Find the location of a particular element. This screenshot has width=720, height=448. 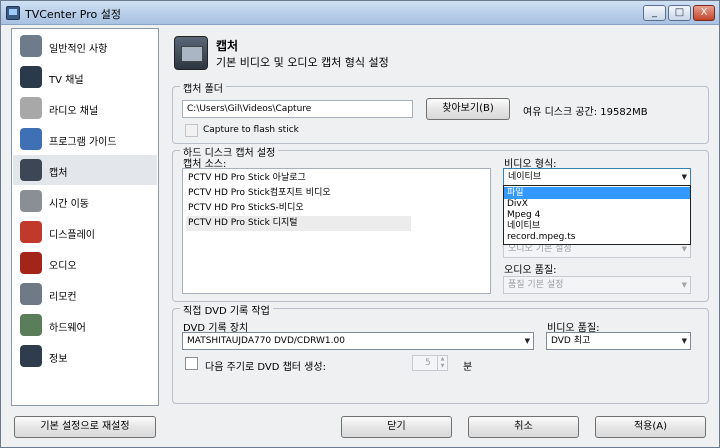

sidebar-item-guide: 프로그램 가이드 is located at coordinates (85, 139).